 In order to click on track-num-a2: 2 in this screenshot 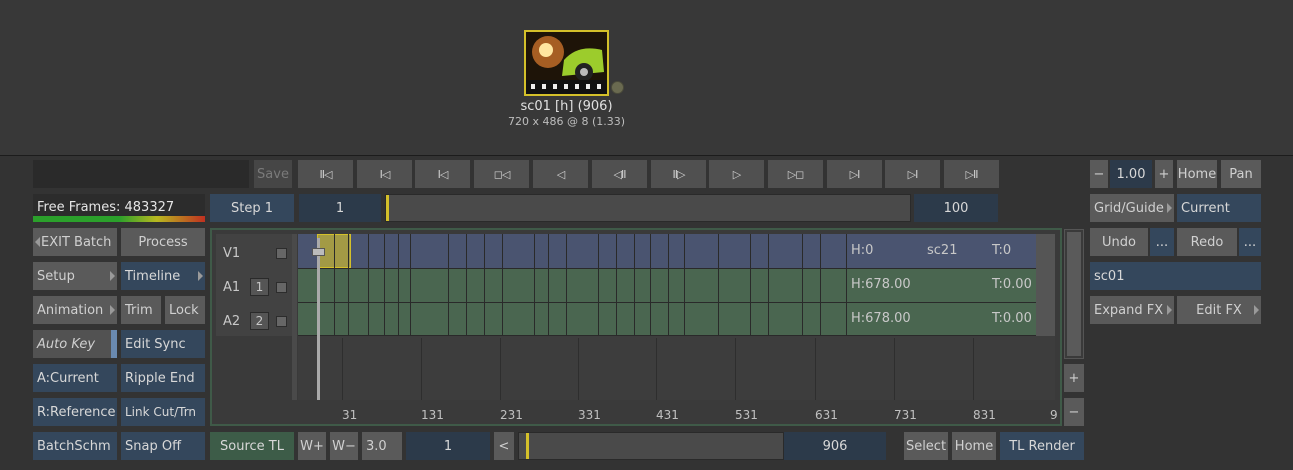, I will do `click(259, 321)`.